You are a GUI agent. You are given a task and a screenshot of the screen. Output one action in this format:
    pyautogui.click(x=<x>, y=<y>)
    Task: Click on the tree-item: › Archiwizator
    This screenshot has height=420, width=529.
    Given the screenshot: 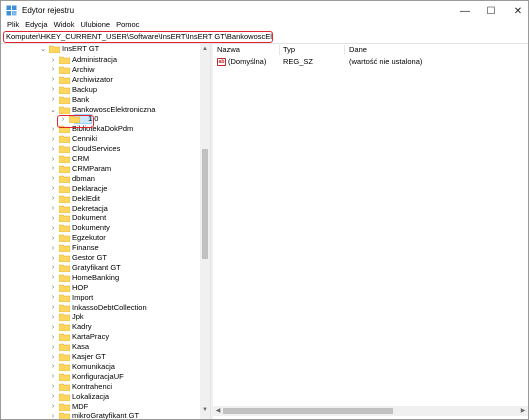 What is the action you would take?
    pyautogui.click(x=100, y=80)
    